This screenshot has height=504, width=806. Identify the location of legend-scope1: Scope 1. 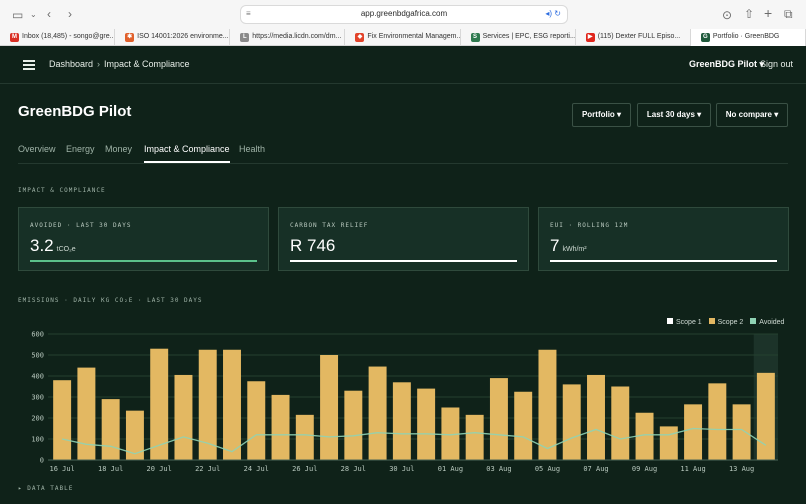
(684, 322).